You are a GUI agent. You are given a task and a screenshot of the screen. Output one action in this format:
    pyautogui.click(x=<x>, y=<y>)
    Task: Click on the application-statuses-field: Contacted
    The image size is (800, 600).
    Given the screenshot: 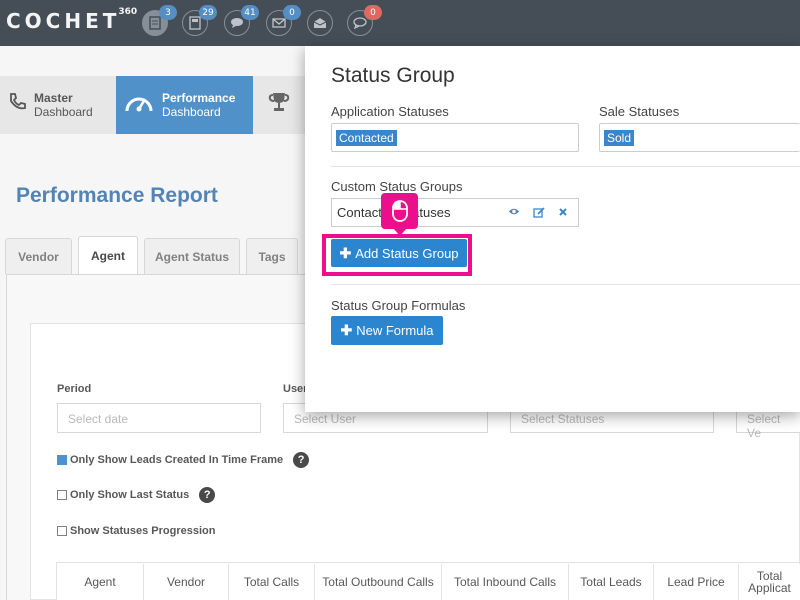 What is the action you would take?
    pyautogui.click(x=455, y=137)
    